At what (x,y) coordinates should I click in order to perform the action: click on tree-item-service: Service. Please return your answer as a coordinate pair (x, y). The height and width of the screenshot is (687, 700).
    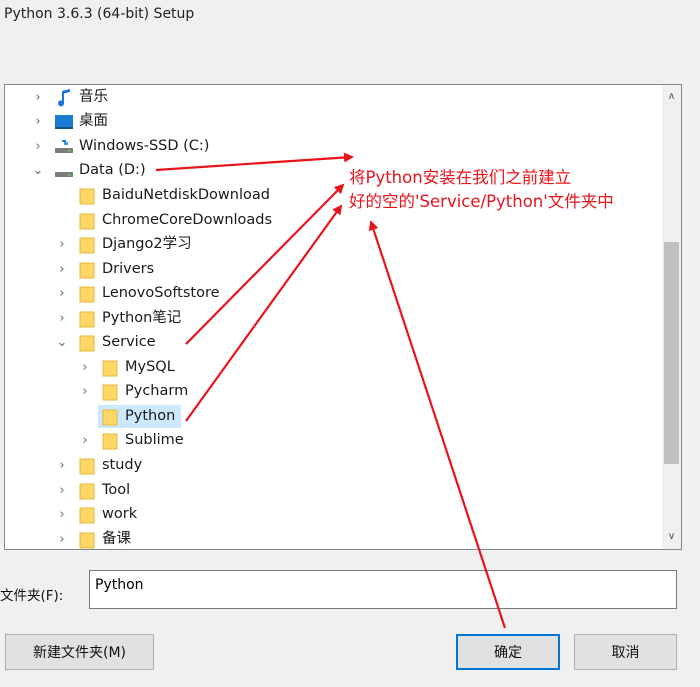
    Looking at the image, I should click on (117, 342).